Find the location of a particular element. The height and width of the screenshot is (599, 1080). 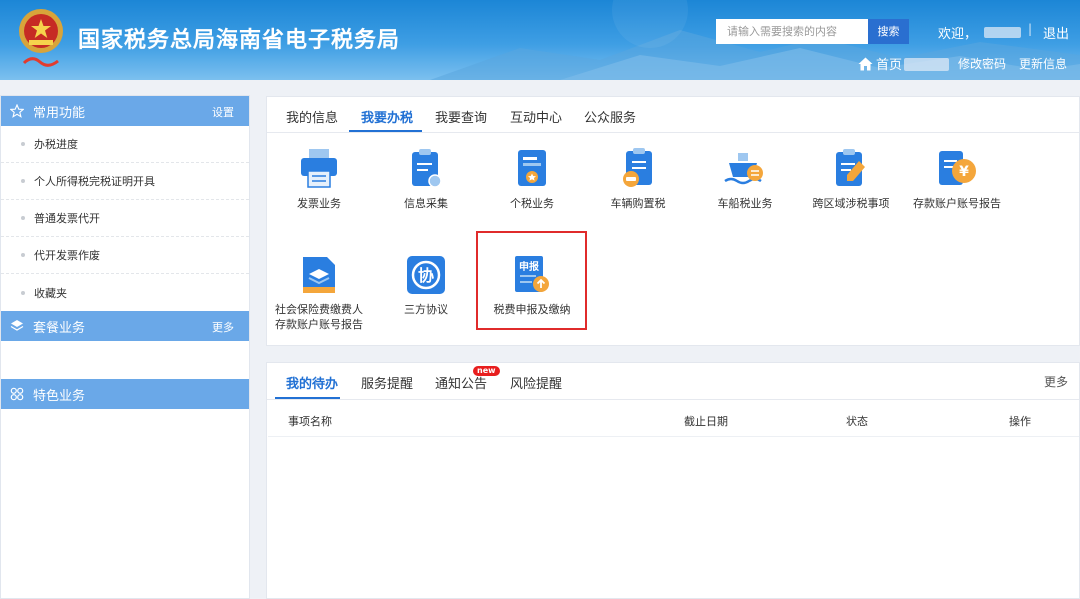

sidebar-item-invoice-void: 代开发票作废 is located at coordinates (125, 255).